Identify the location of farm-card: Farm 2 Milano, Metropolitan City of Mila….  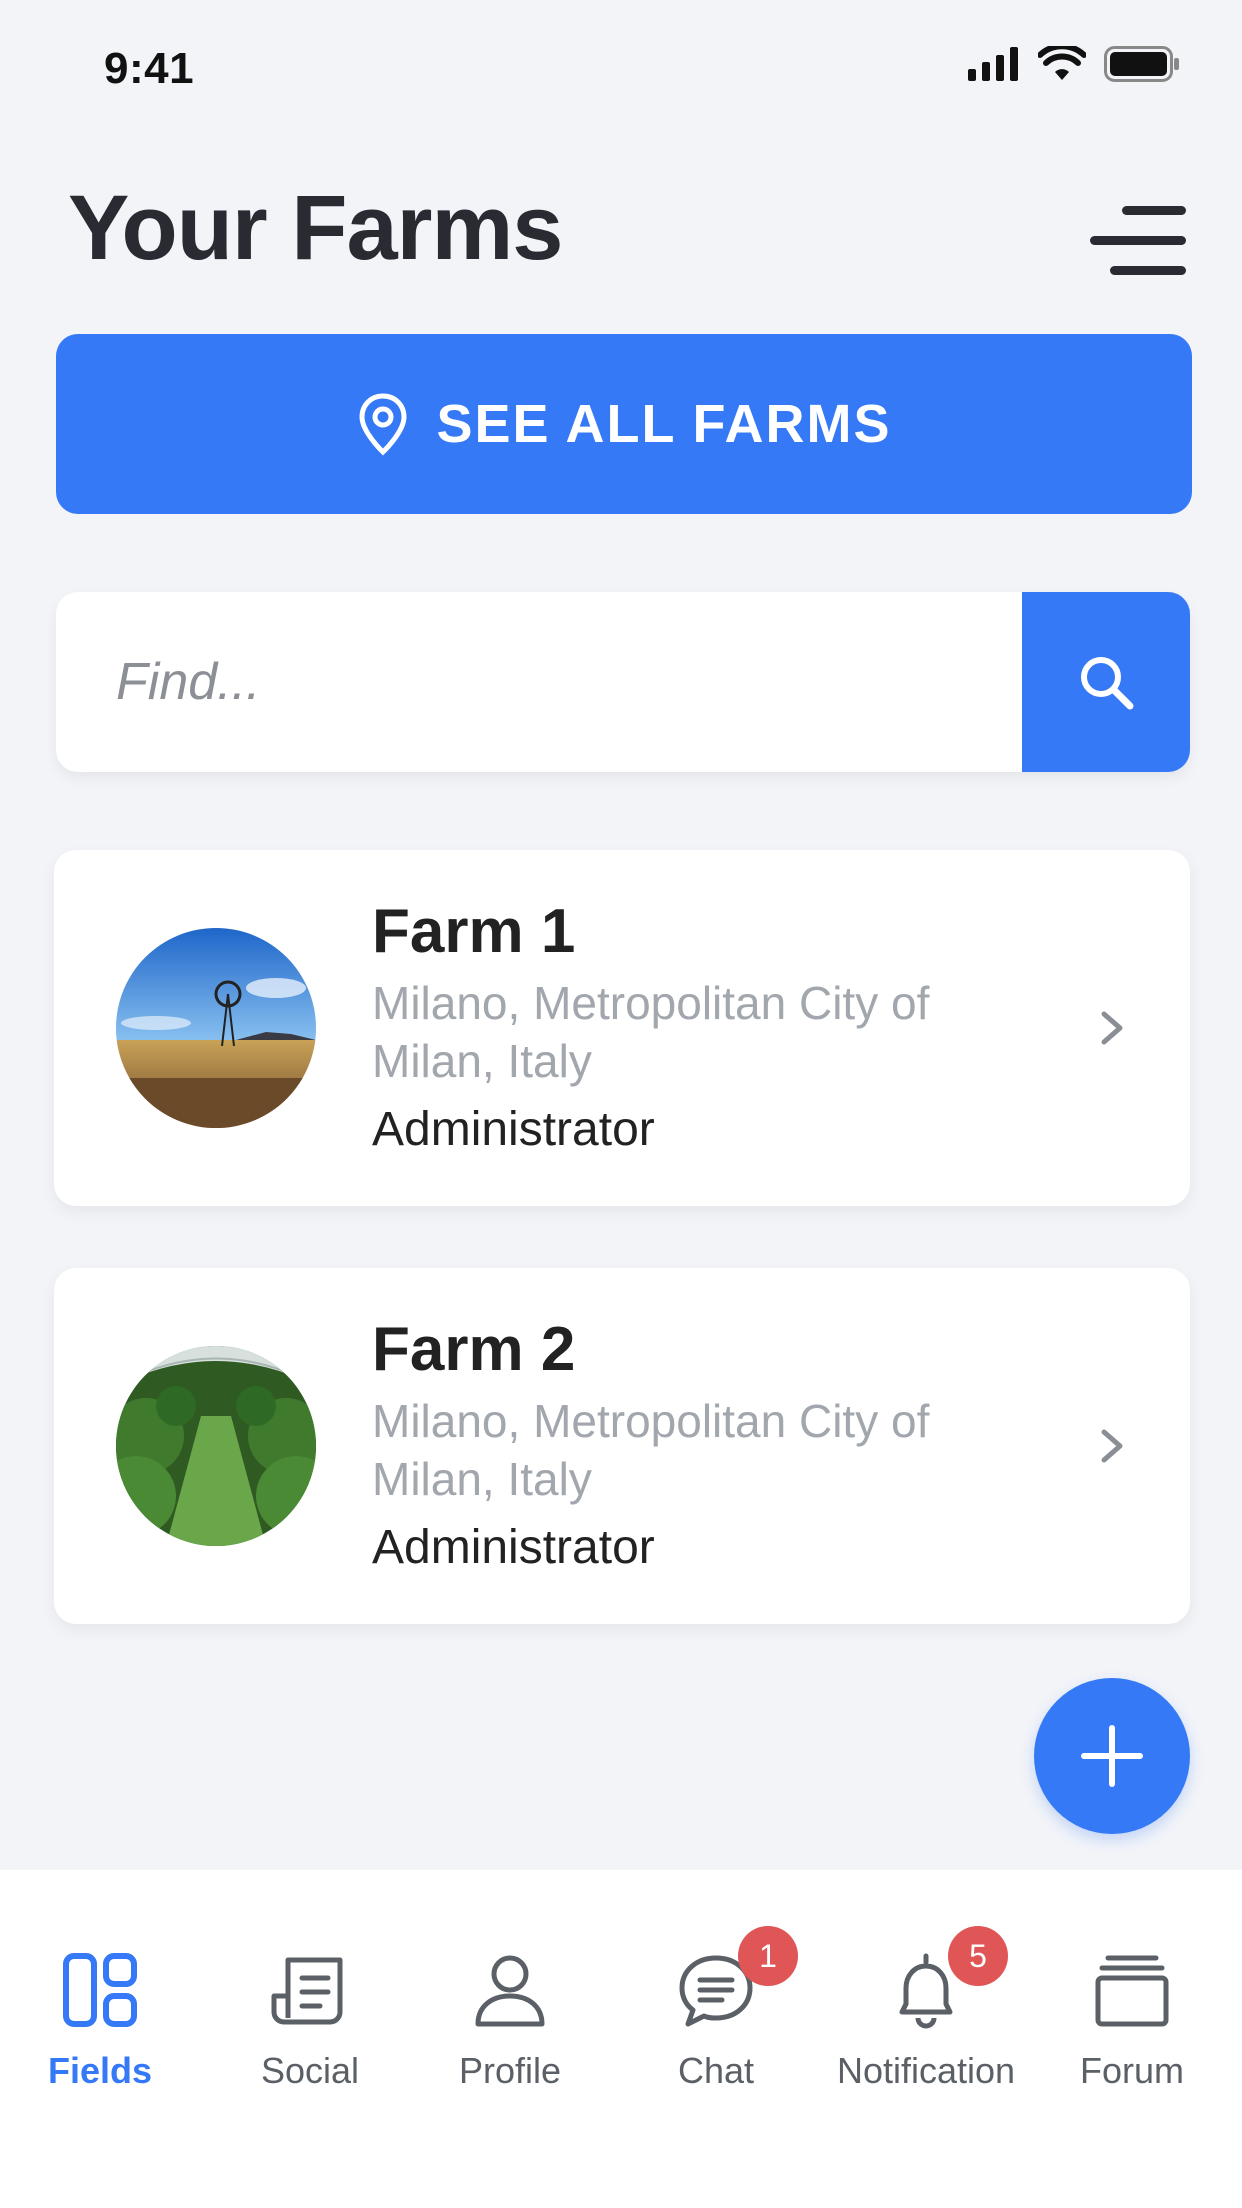
(622, 1446).